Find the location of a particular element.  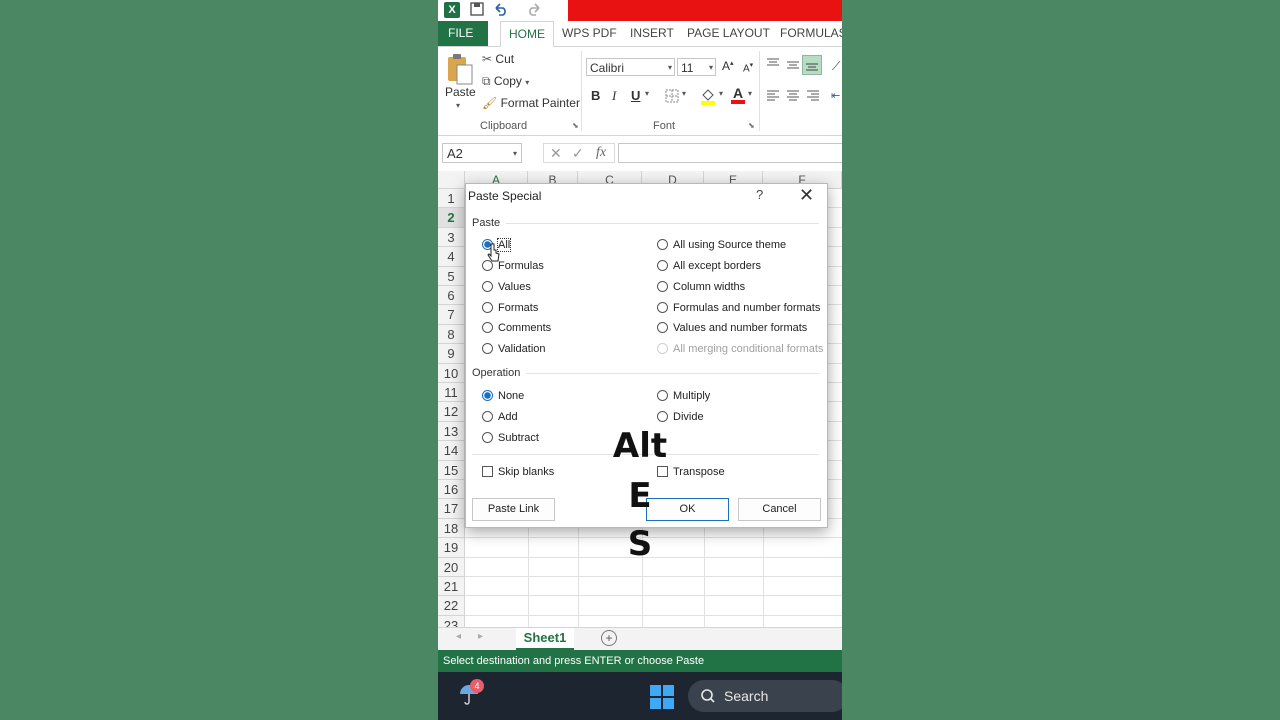

row-header: 6 is located at coordinates (451, 296).